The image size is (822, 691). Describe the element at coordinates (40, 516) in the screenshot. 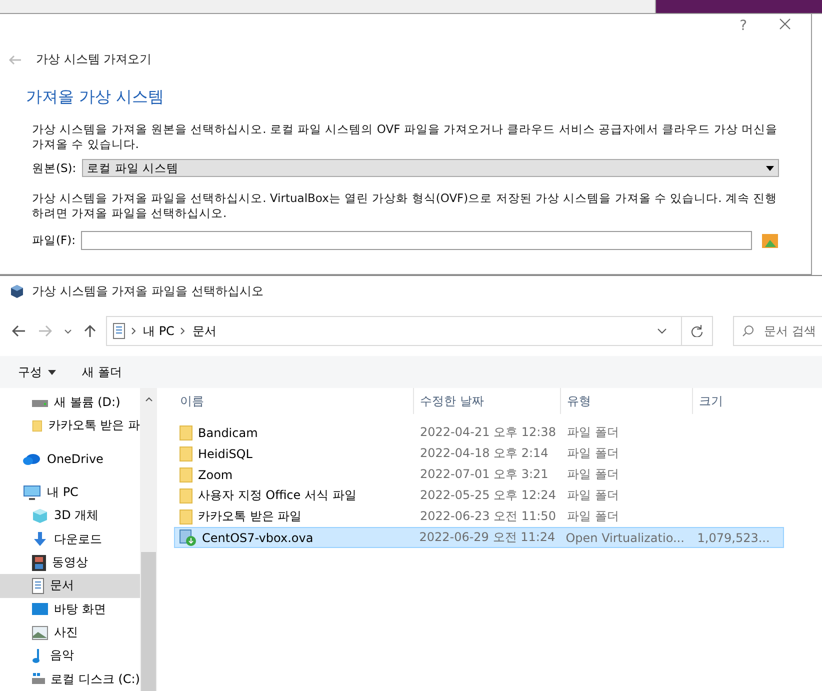

I see `cube-icon` at that location.